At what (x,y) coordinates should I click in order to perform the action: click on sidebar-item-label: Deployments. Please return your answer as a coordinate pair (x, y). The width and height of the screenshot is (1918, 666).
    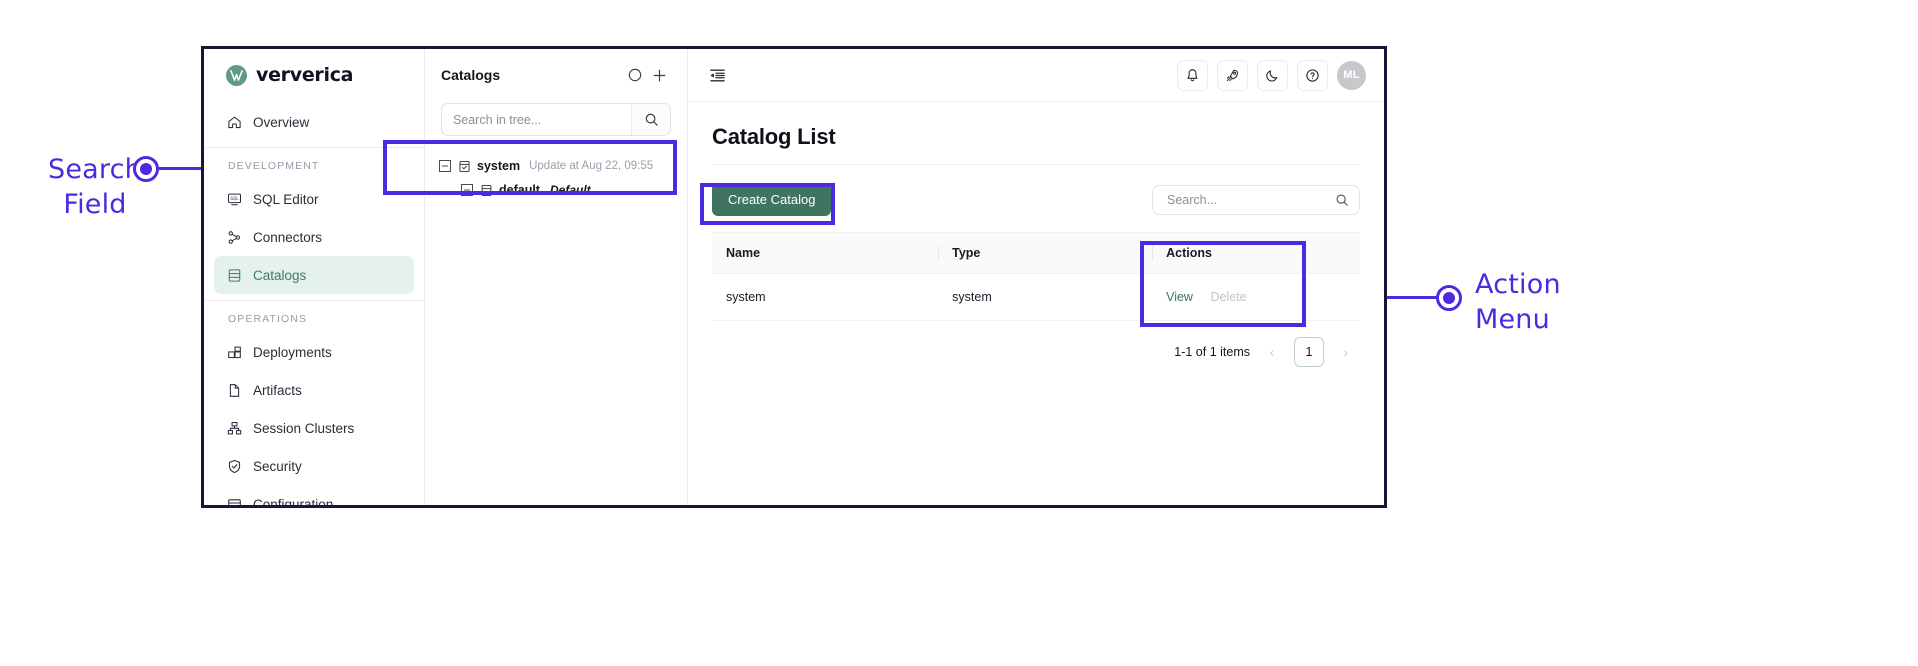
    Looking at the image, I should click on (292, 352).